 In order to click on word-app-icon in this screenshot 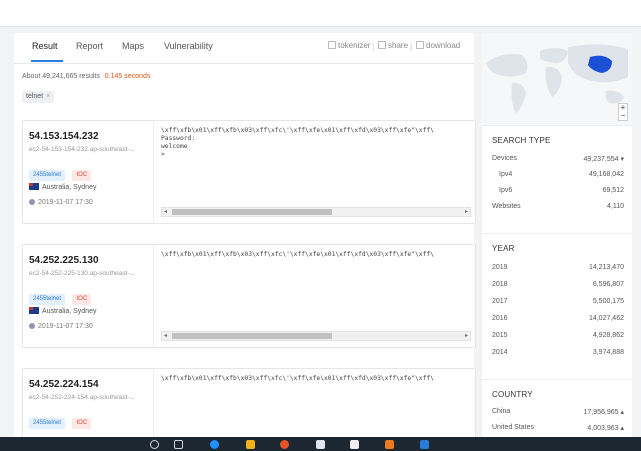, I will do `click(424, 444)`.